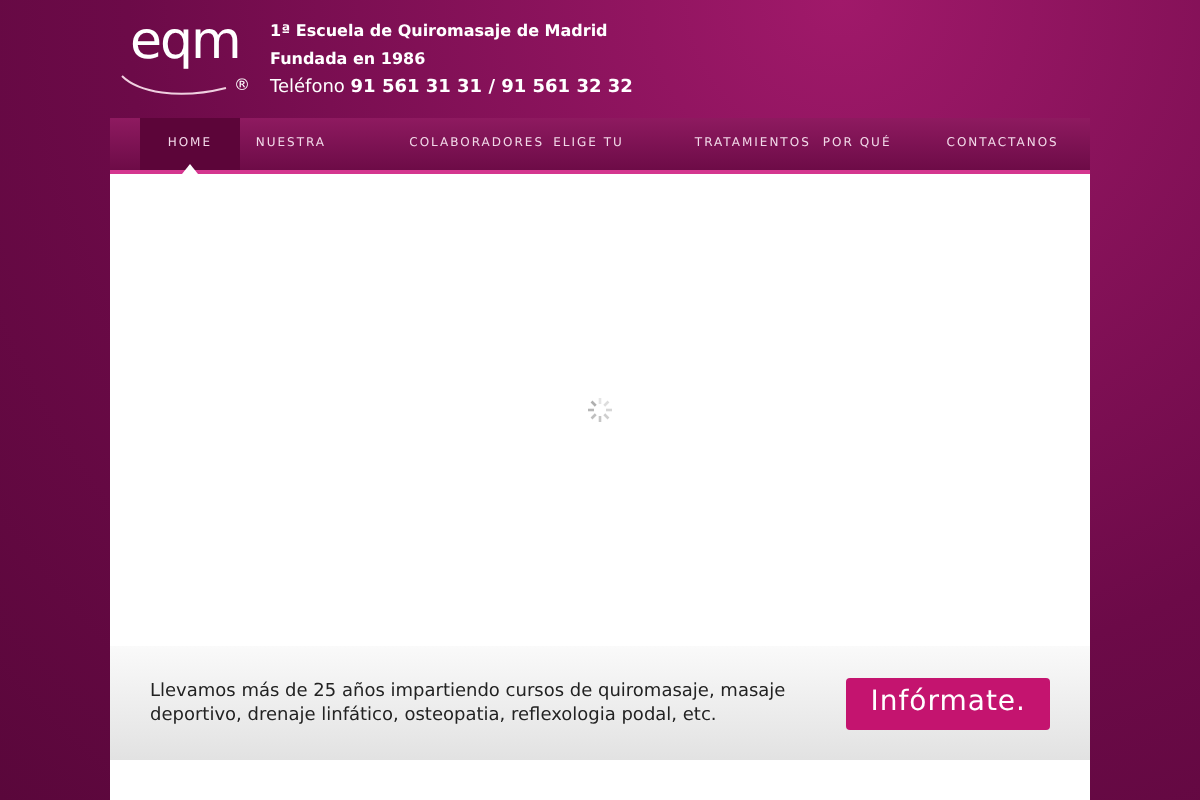  Describe the element at coordinates (948, 703) in the screenshot. I see `info-button: Infórmate.` at that location.